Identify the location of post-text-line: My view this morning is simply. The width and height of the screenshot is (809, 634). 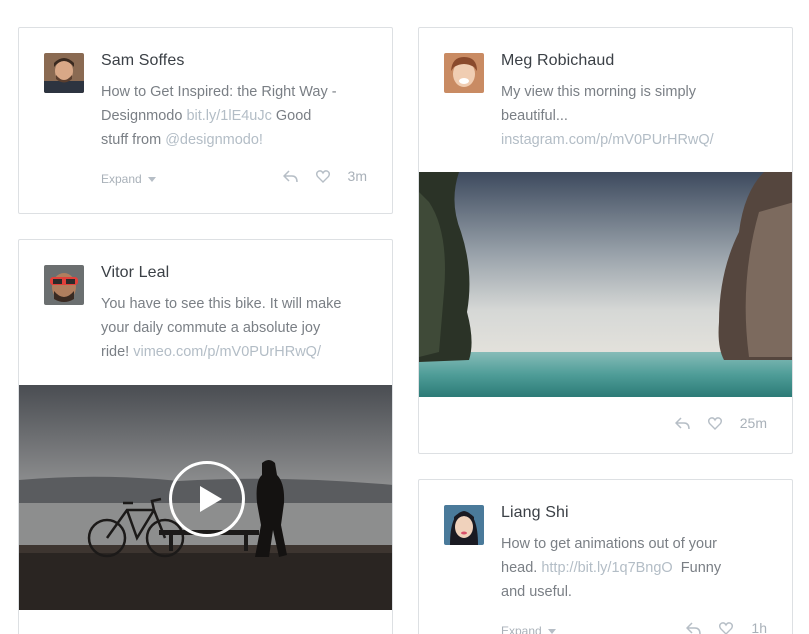
(598, 92).